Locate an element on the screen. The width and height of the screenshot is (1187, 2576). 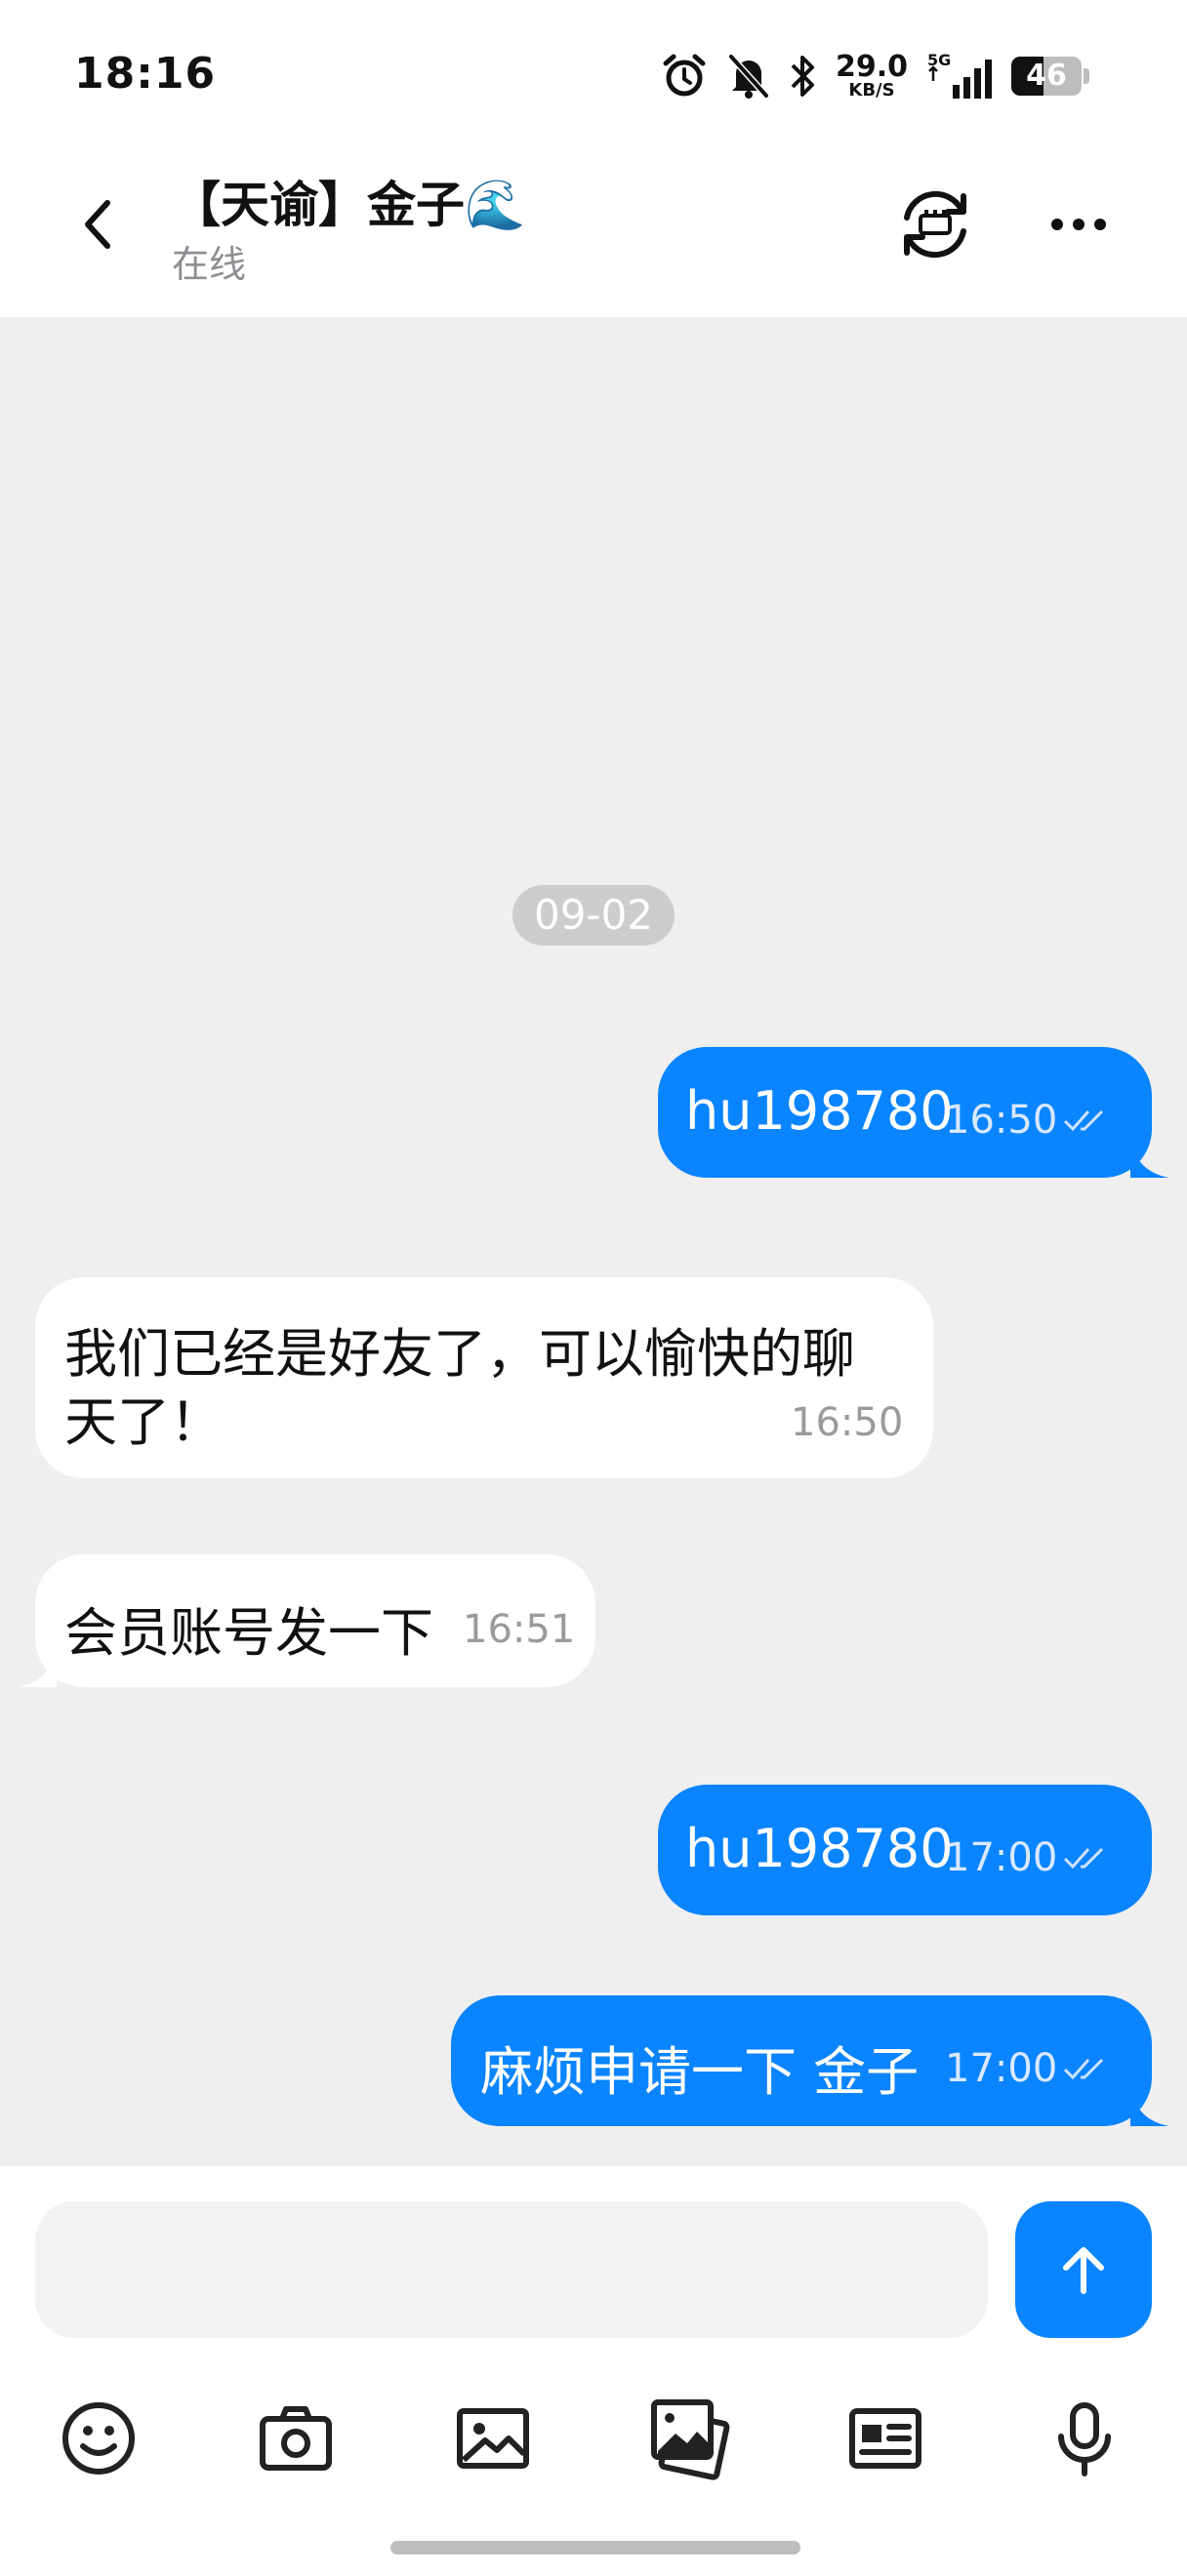
battery-icon: 46 is located at coordinates (1050, 76).